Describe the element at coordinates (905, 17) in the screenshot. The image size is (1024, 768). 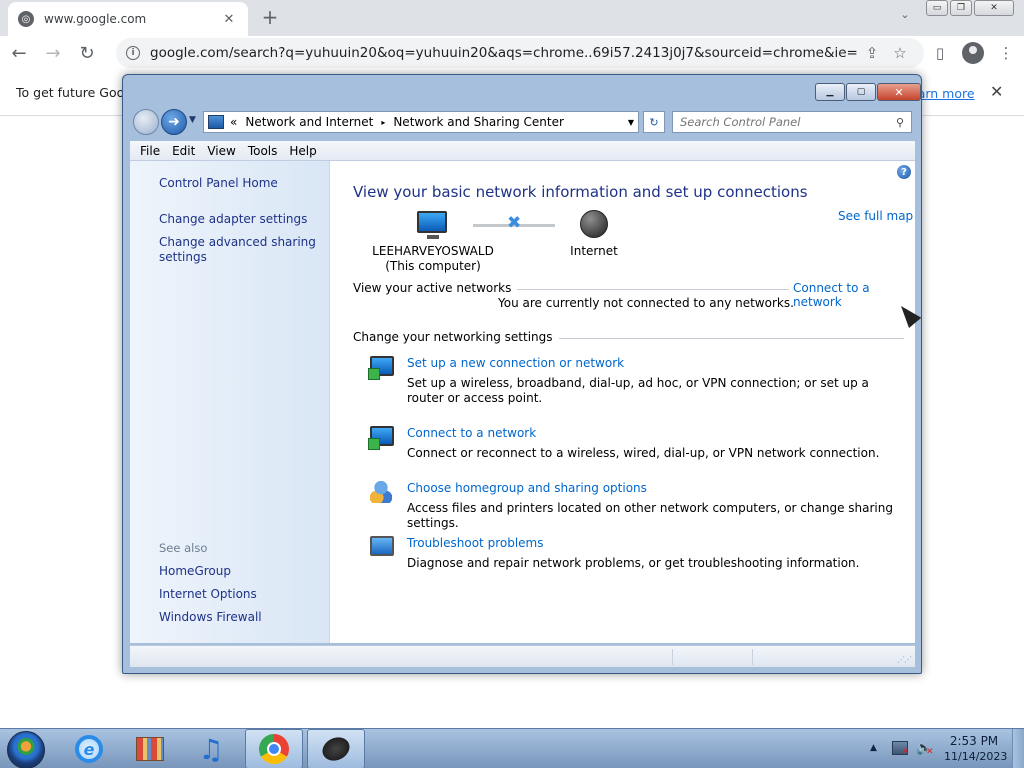
I see `tab-search-icon: ⌄` at that location.